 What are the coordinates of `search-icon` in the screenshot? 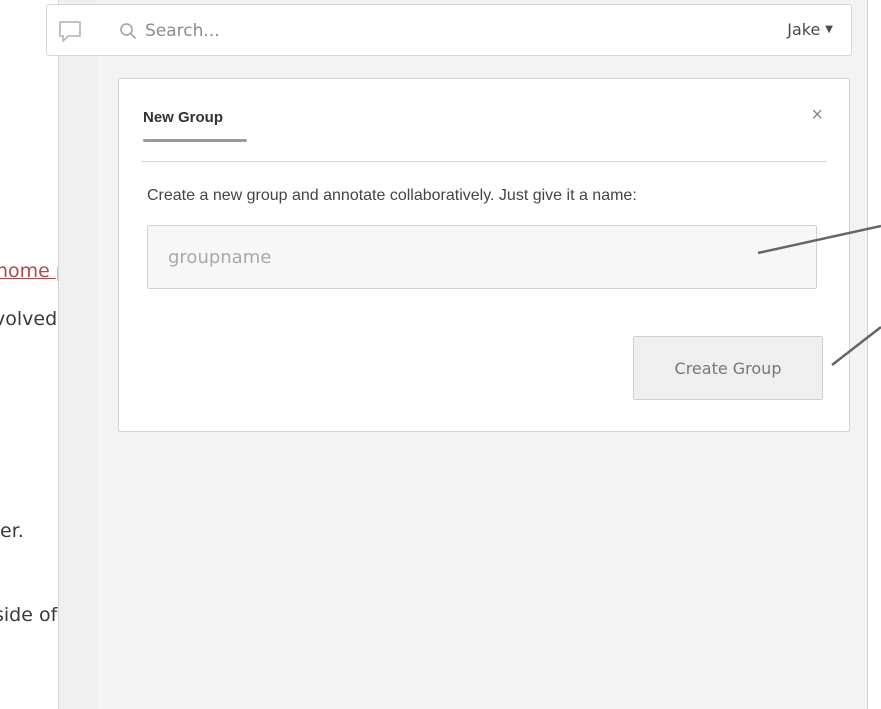 It's located at (128, 31).